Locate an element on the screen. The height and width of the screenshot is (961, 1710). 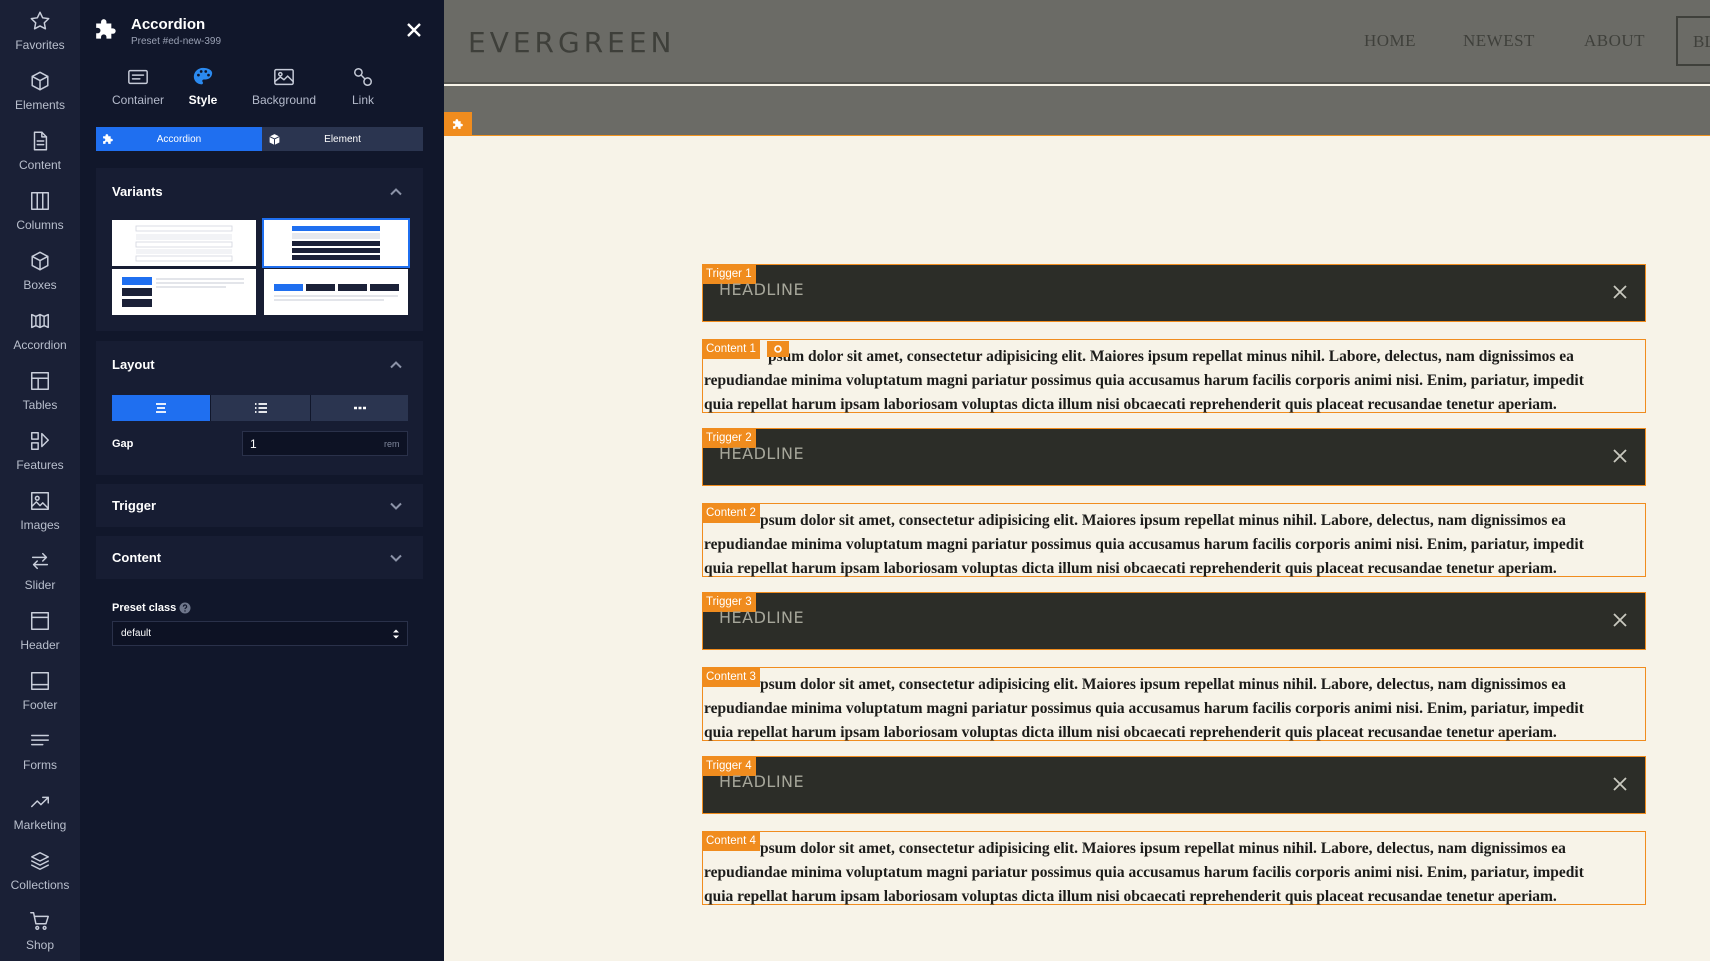
segment-element: Element is located at coordinates (342, 139).